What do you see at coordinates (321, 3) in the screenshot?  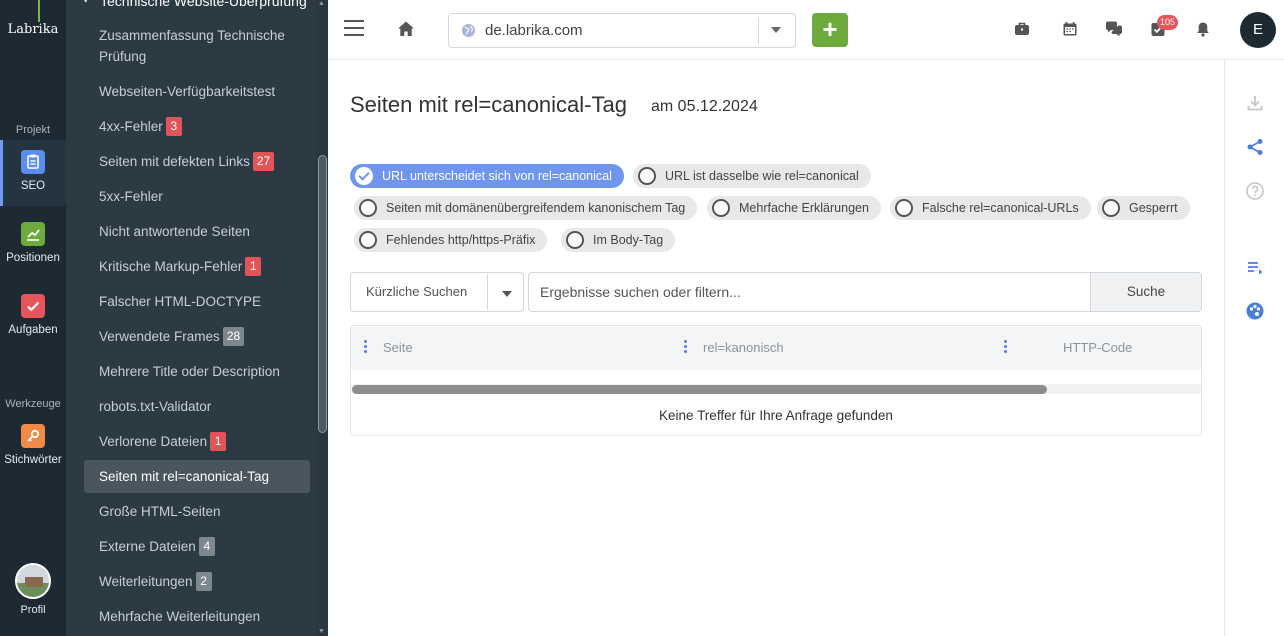 I see `scroll-up-arrow-icon: ▲` at bounding box center [321, 3].